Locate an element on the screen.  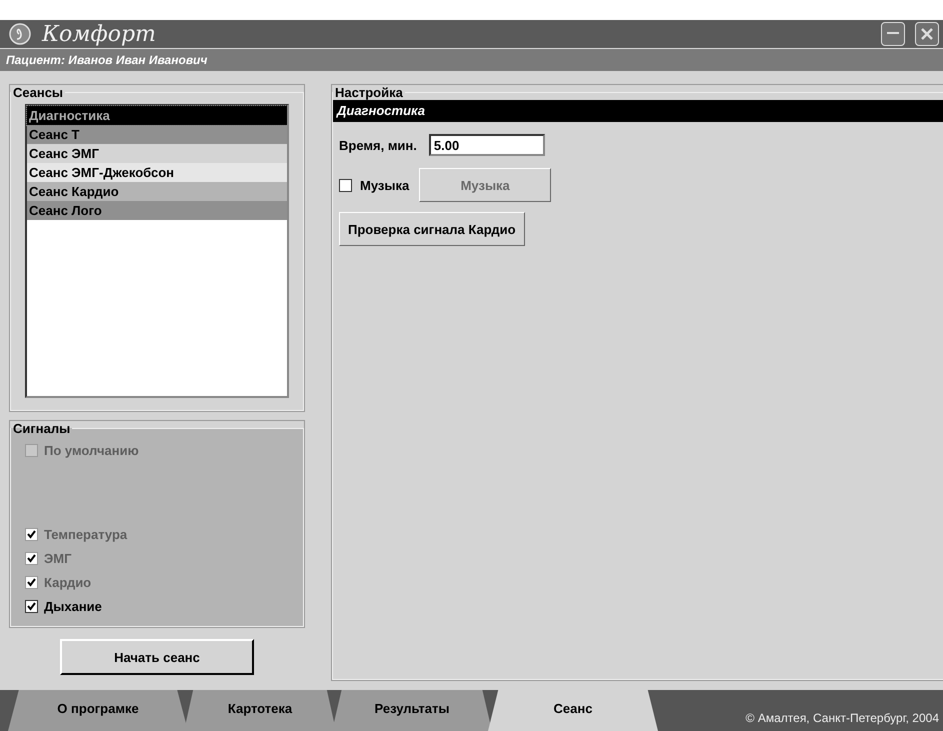
session-item: Диагностика is located at coordinates (157, 115).